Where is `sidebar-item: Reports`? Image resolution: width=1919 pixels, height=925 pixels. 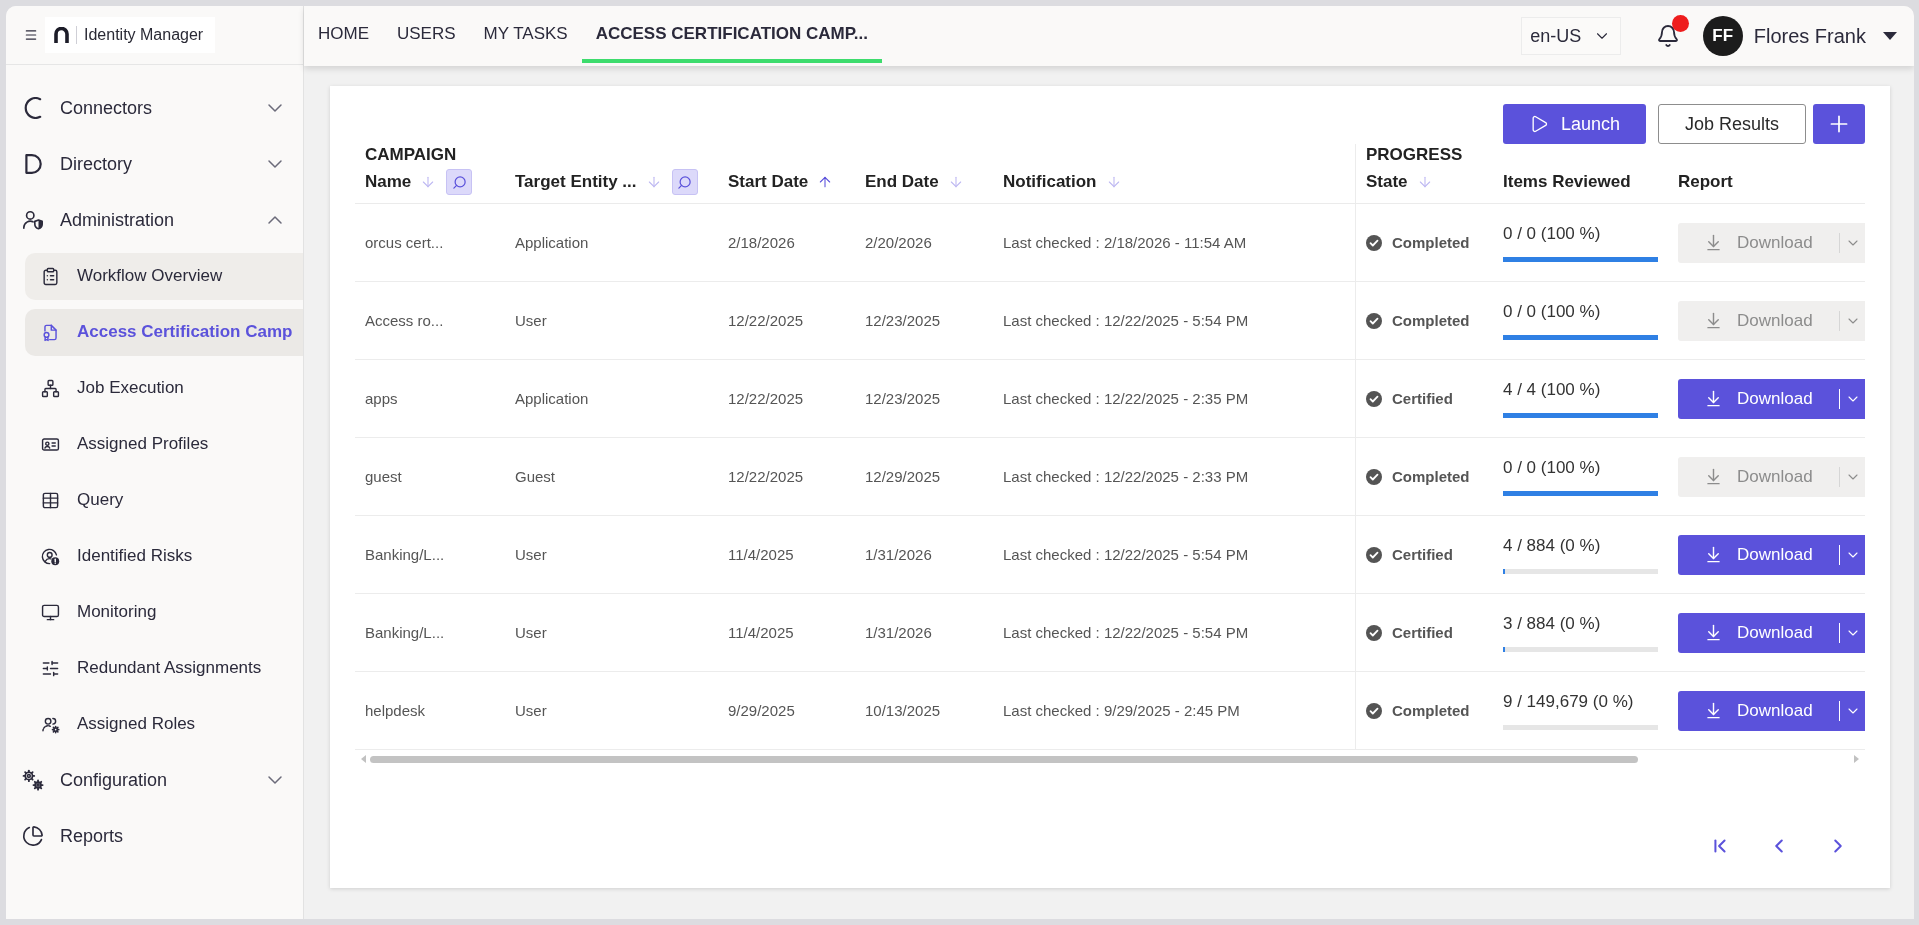 sidebar-item: Reports is located at coordinates (154, 836).